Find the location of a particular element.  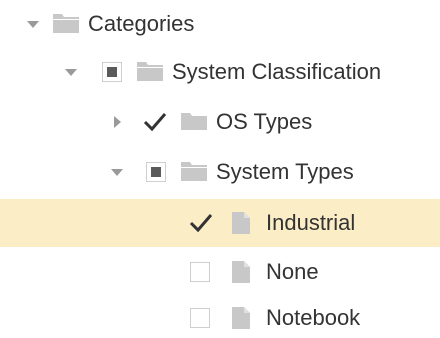

tree-node-label: OS Types is located at coordinates (264, 121).